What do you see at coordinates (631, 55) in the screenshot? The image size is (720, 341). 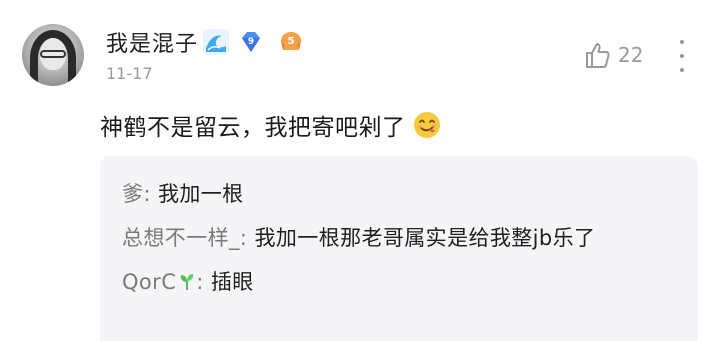 I see `like-count: 22` at bounding box center [631, 55].